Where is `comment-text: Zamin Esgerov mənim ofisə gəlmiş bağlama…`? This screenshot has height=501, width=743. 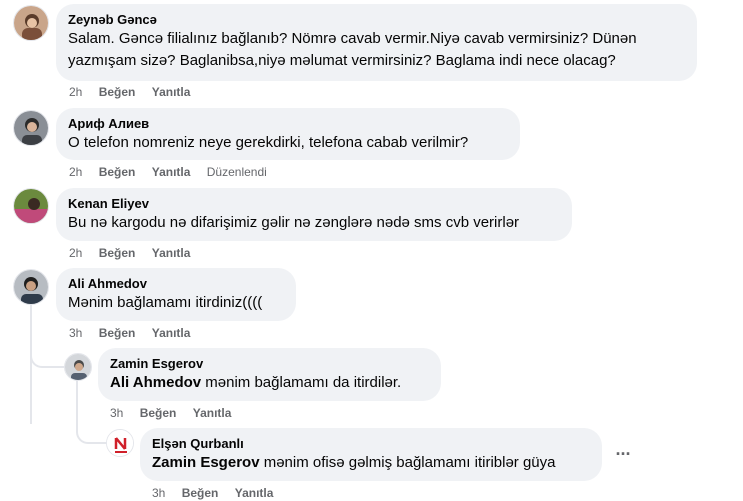 comment-text: Zamin Esgerov mənim ofisə gəlmiş bağlama… is located at coordinates (371, 463).